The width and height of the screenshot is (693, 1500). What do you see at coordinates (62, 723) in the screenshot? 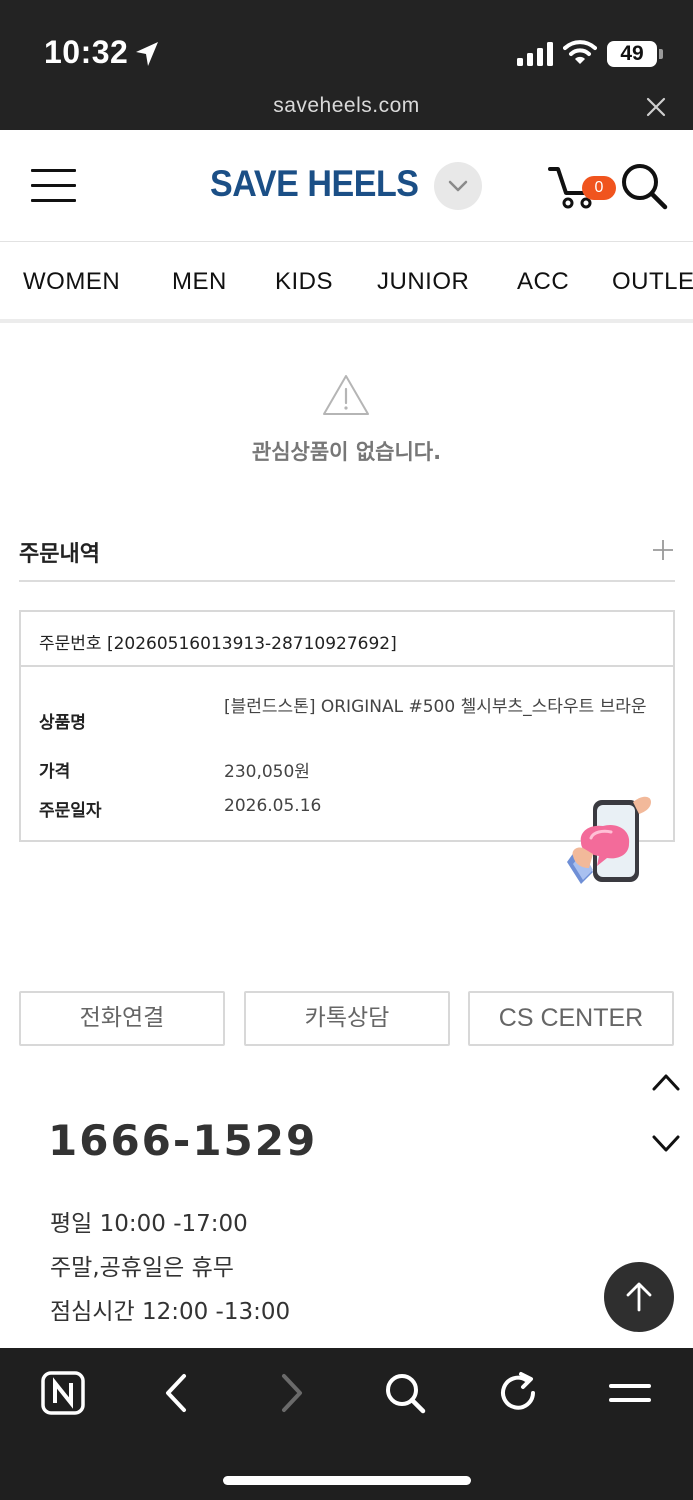
I see `product-name-label: 상품명` at bounding box center [62, 723].